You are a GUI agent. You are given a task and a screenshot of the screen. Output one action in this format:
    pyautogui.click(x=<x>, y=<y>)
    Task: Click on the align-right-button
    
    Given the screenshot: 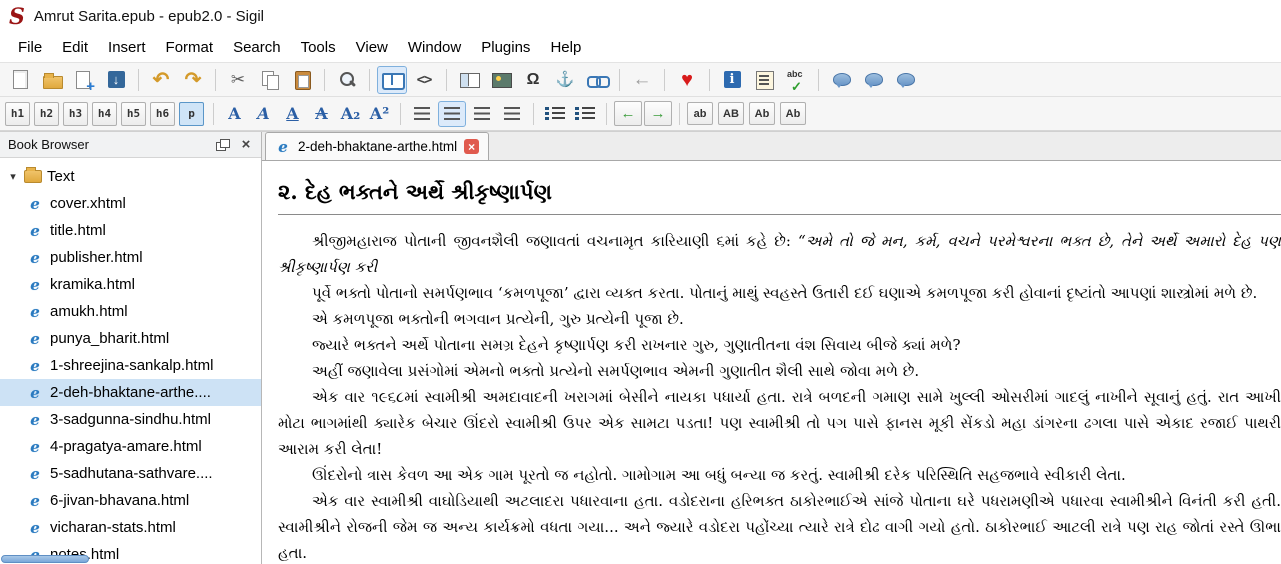 What is the action you would take?
    pyautogui.click(x=482, y=114)
    